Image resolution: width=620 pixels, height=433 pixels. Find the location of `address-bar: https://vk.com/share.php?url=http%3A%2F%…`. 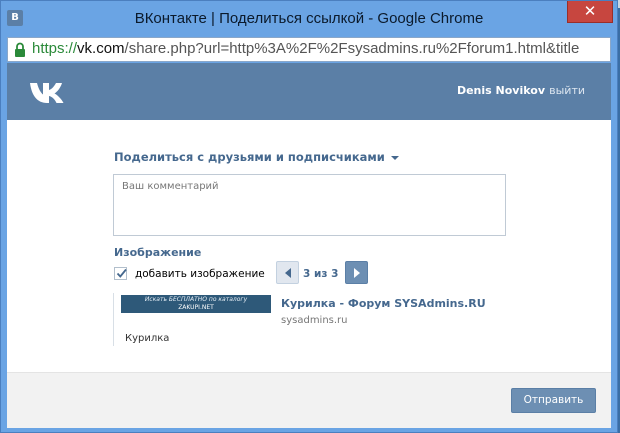

address-bar: https://vk.com/share.php?url=http%3A%2F%… is located at coordinates (309, 49).